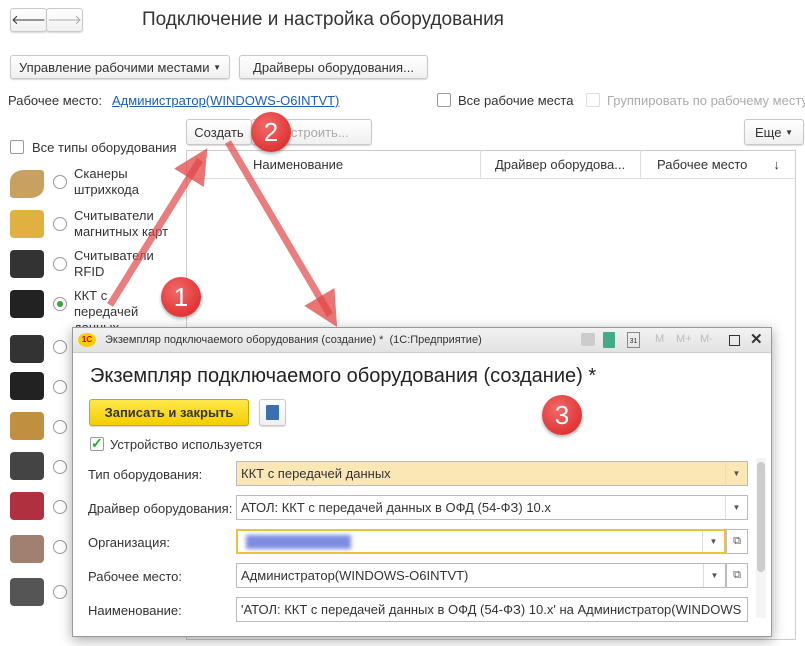 This screenshot has height=646, width=805. What do you see at coordinates (181, 297) in the screenshot?
I see `step-badge-1: 1` at bounding box center [181, 297].